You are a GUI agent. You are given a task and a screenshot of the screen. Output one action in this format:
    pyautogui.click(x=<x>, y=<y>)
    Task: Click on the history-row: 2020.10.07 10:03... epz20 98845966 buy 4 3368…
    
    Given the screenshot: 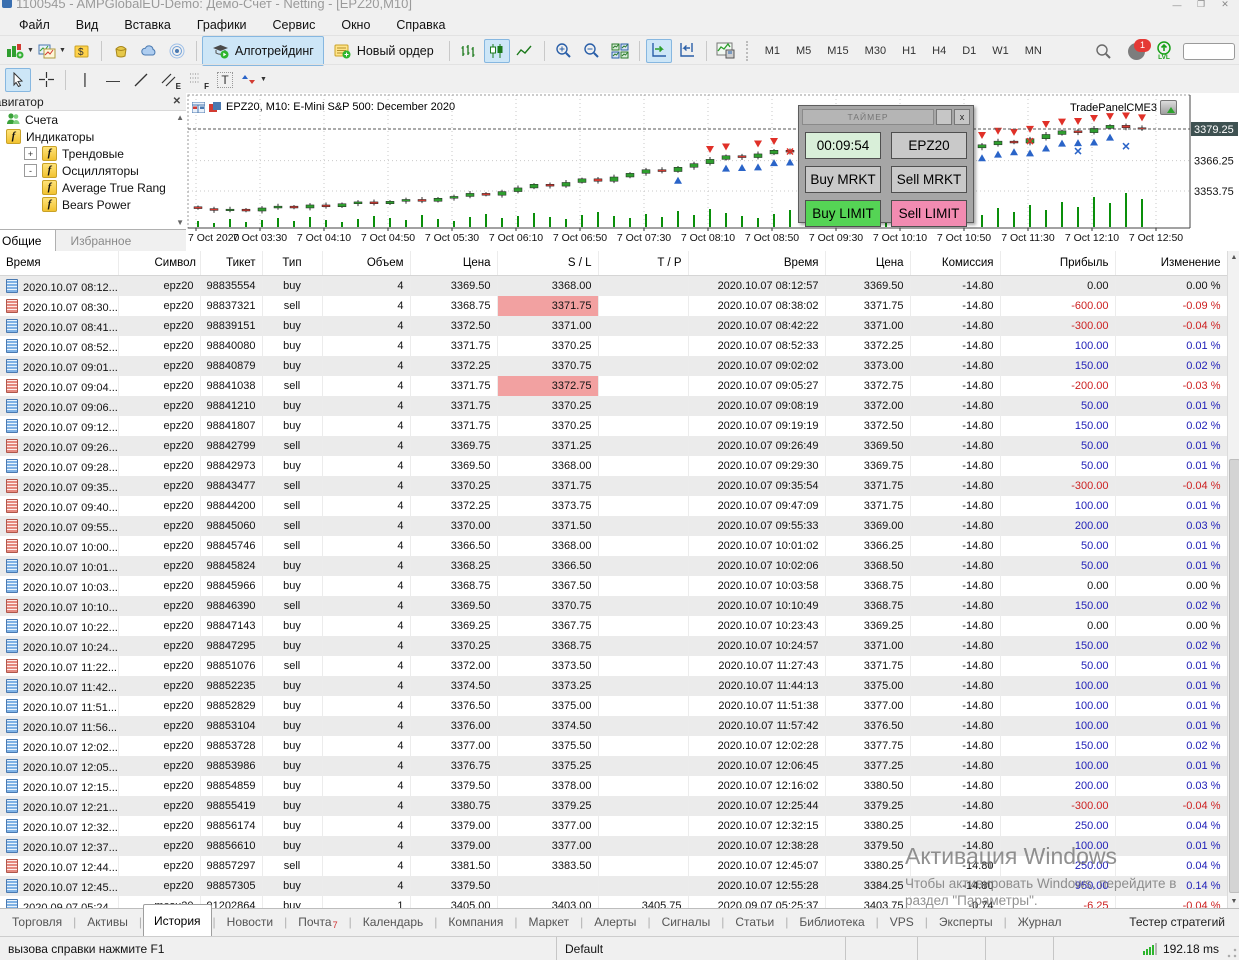 What is the action you would take?
    pyautogui.click(x=613, y=586)
    